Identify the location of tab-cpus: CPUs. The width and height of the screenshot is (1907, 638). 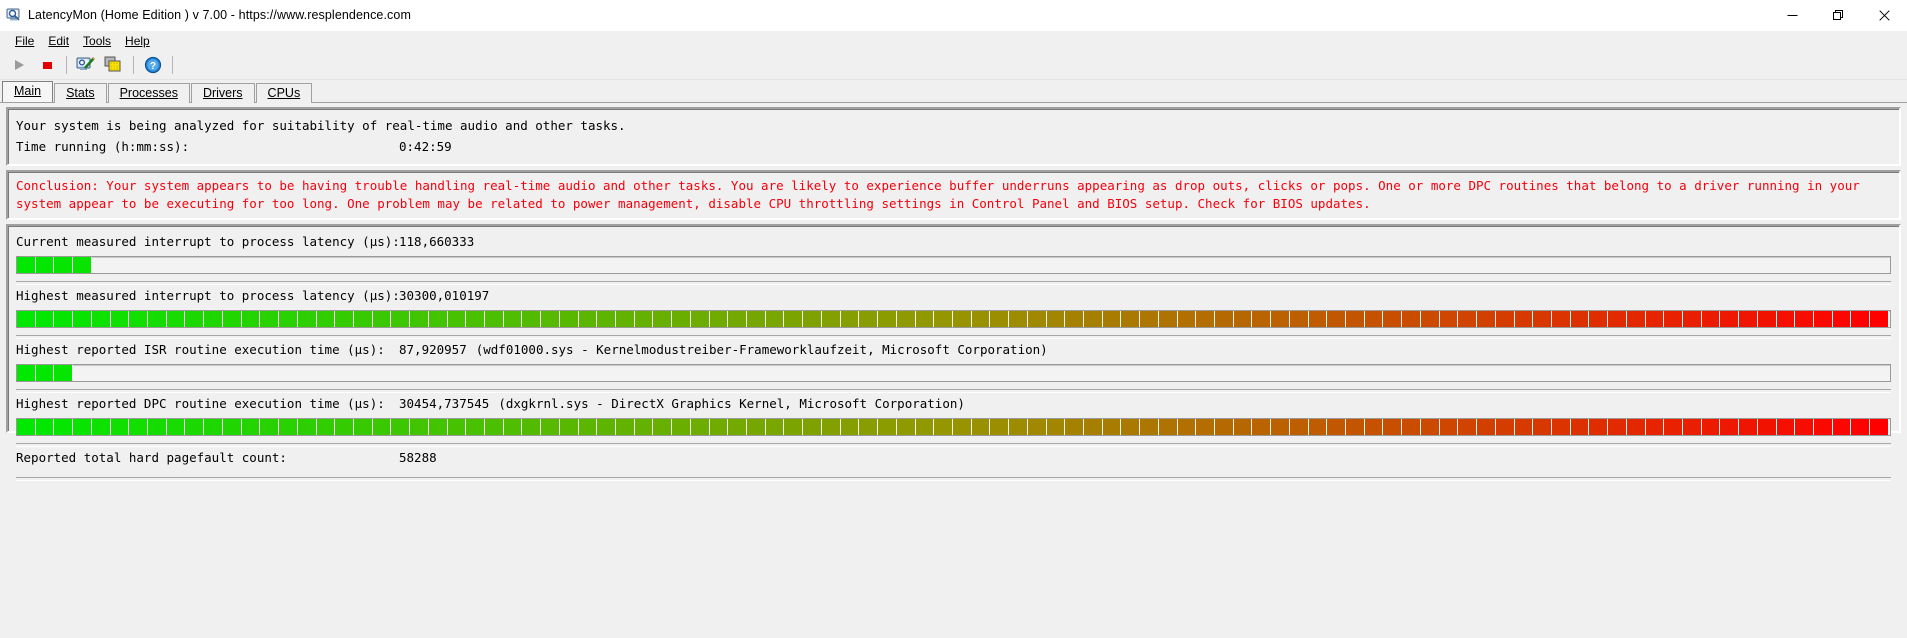
(284, 93).